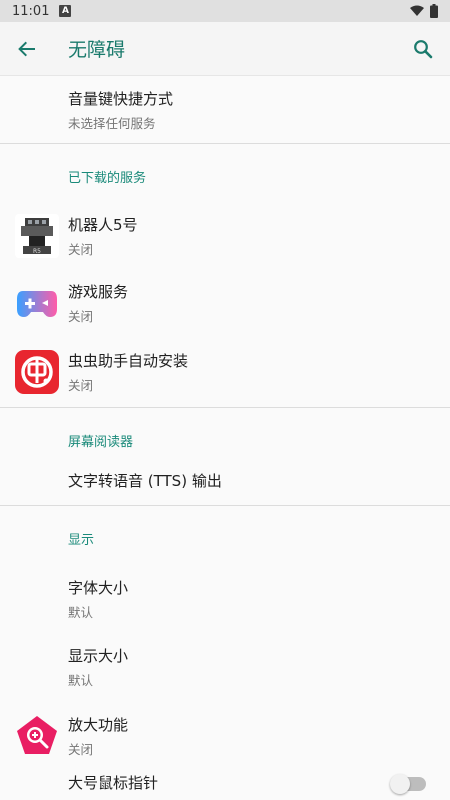 This screenshot has width=450, height=800. What do you see at coordinates (113, 783) in the screenshot?
I see `large-pointer-title: 大号鼠标指针` at bounding box center [113, 783].